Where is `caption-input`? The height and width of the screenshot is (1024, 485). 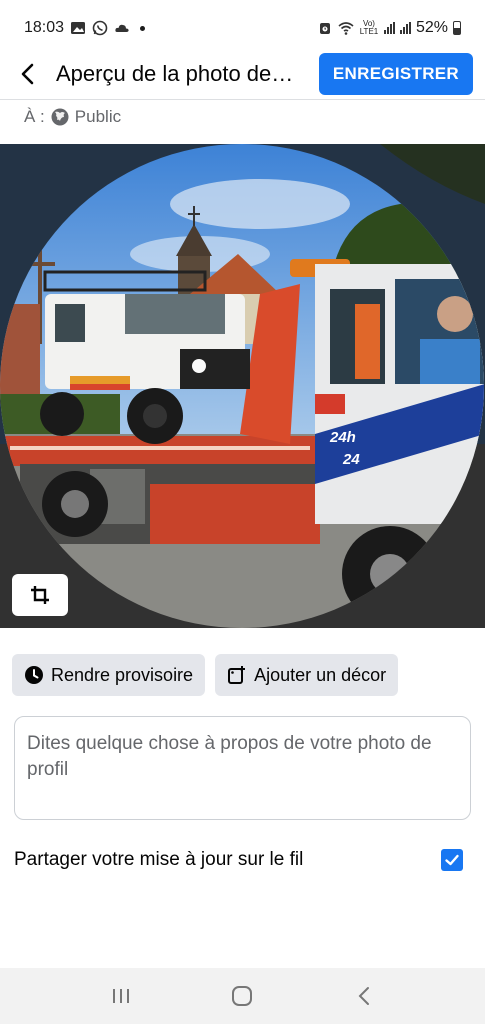 caption-input is located at coordinates (242, 768).